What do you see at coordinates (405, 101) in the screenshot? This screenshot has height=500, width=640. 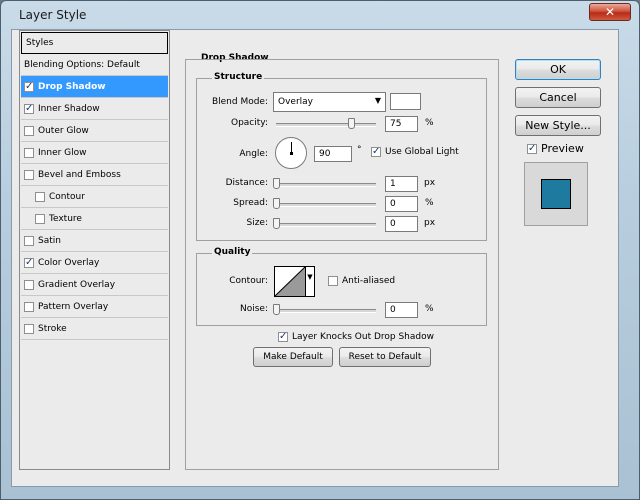 I see `shadow-color-swatch` at bounding box center [405, 101].